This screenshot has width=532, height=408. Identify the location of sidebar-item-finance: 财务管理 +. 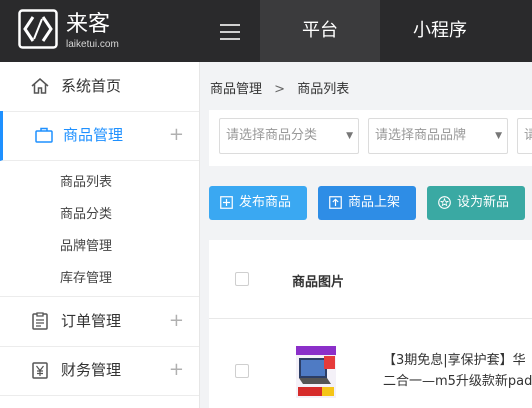
(99, 371).